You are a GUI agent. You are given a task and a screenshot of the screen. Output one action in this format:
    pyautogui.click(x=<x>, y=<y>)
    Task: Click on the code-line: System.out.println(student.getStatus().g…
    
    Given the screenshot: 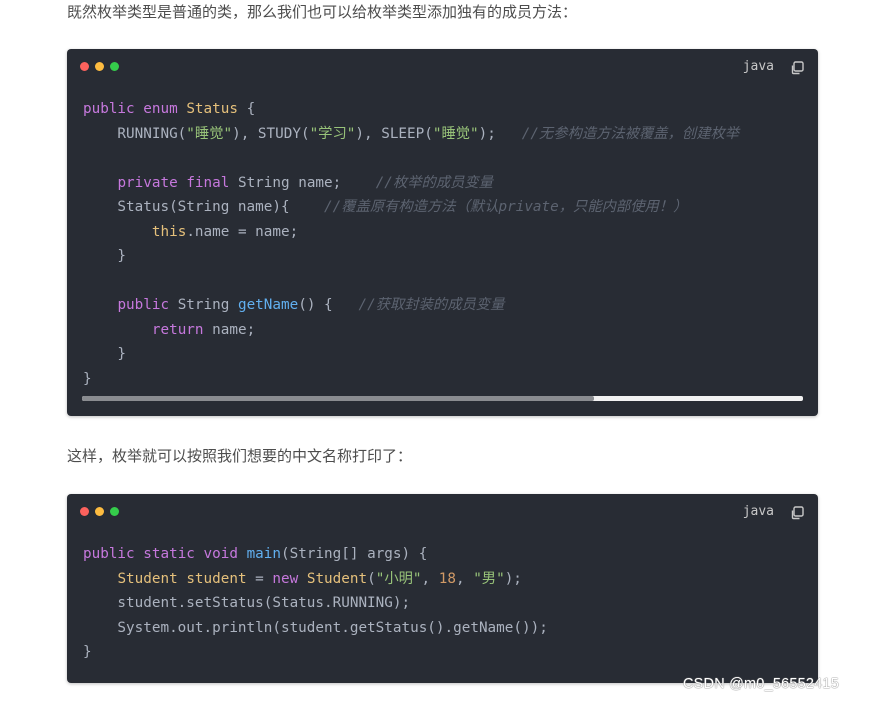 What is the action you would take?
    pyautogui.click(x=315, y=627)
    